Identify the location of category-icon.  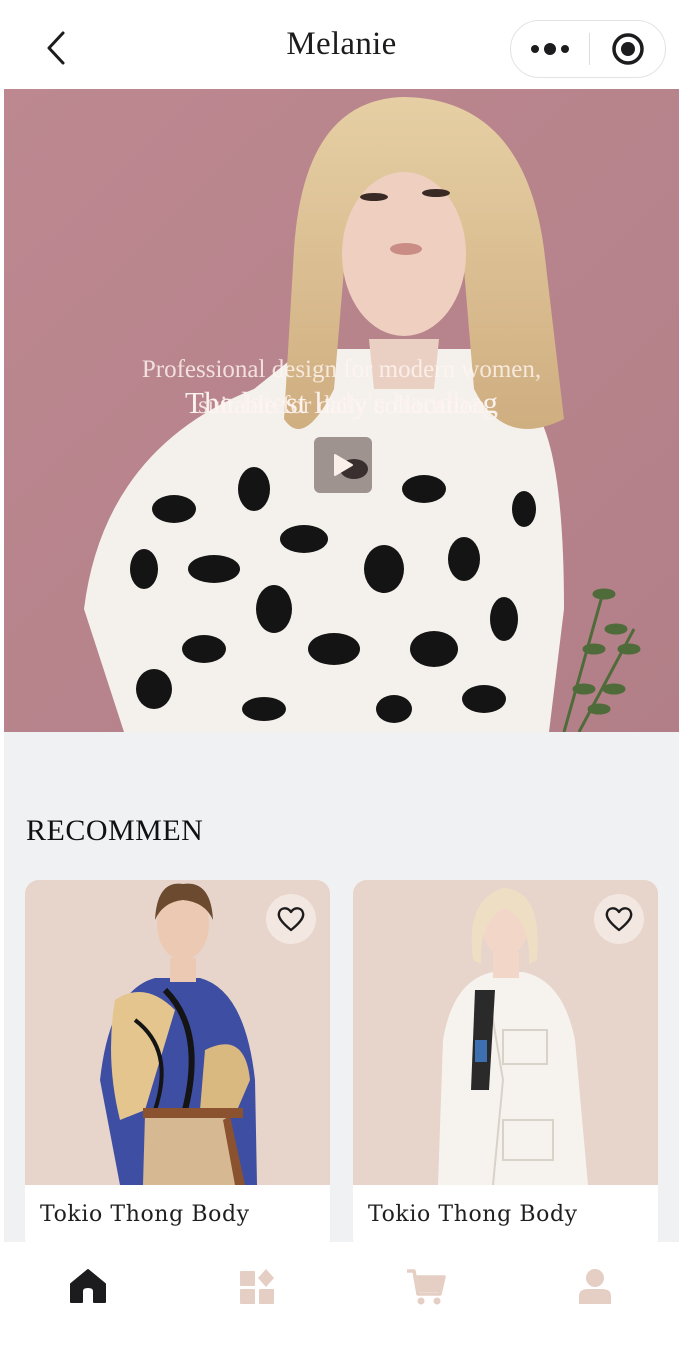
(257, 1286).